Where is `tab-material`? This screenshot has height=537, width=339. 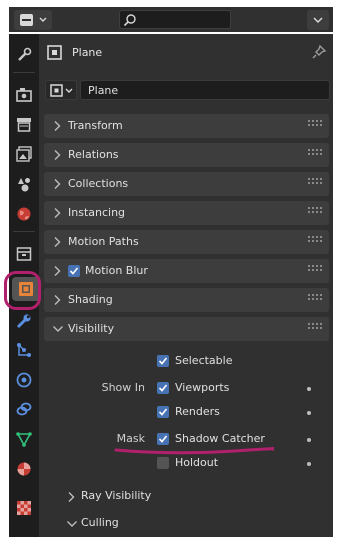 tab-material is located at coordinates (24, 469).